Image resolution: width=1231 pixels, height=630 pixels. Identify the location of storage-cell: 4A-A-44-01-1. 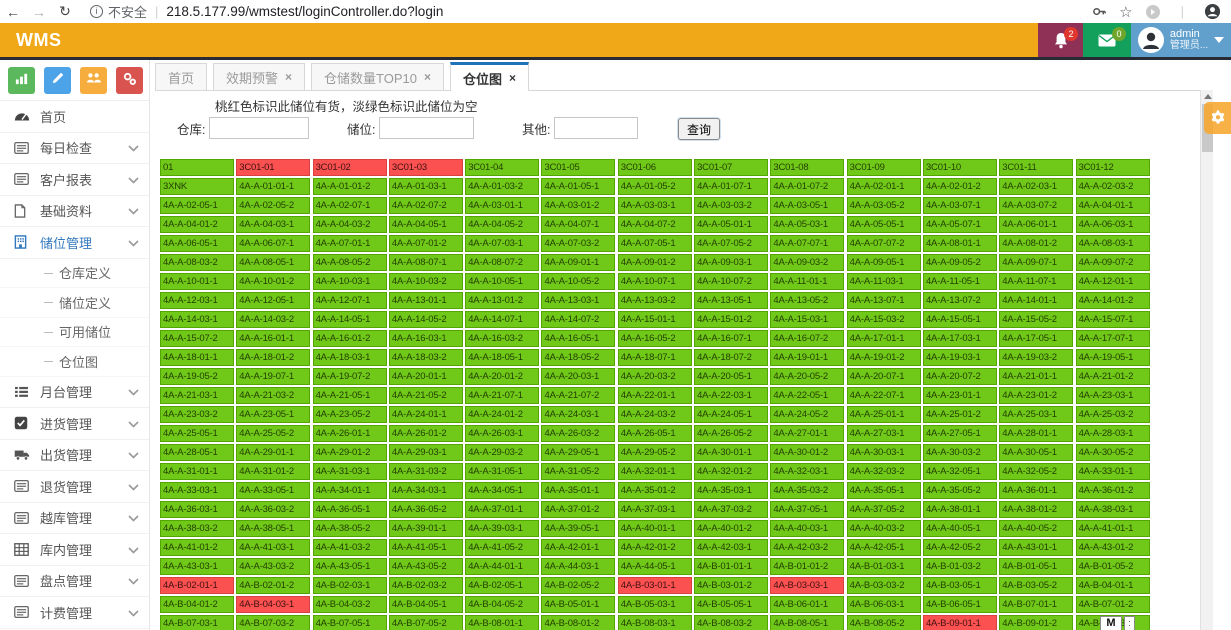
(502, 566).